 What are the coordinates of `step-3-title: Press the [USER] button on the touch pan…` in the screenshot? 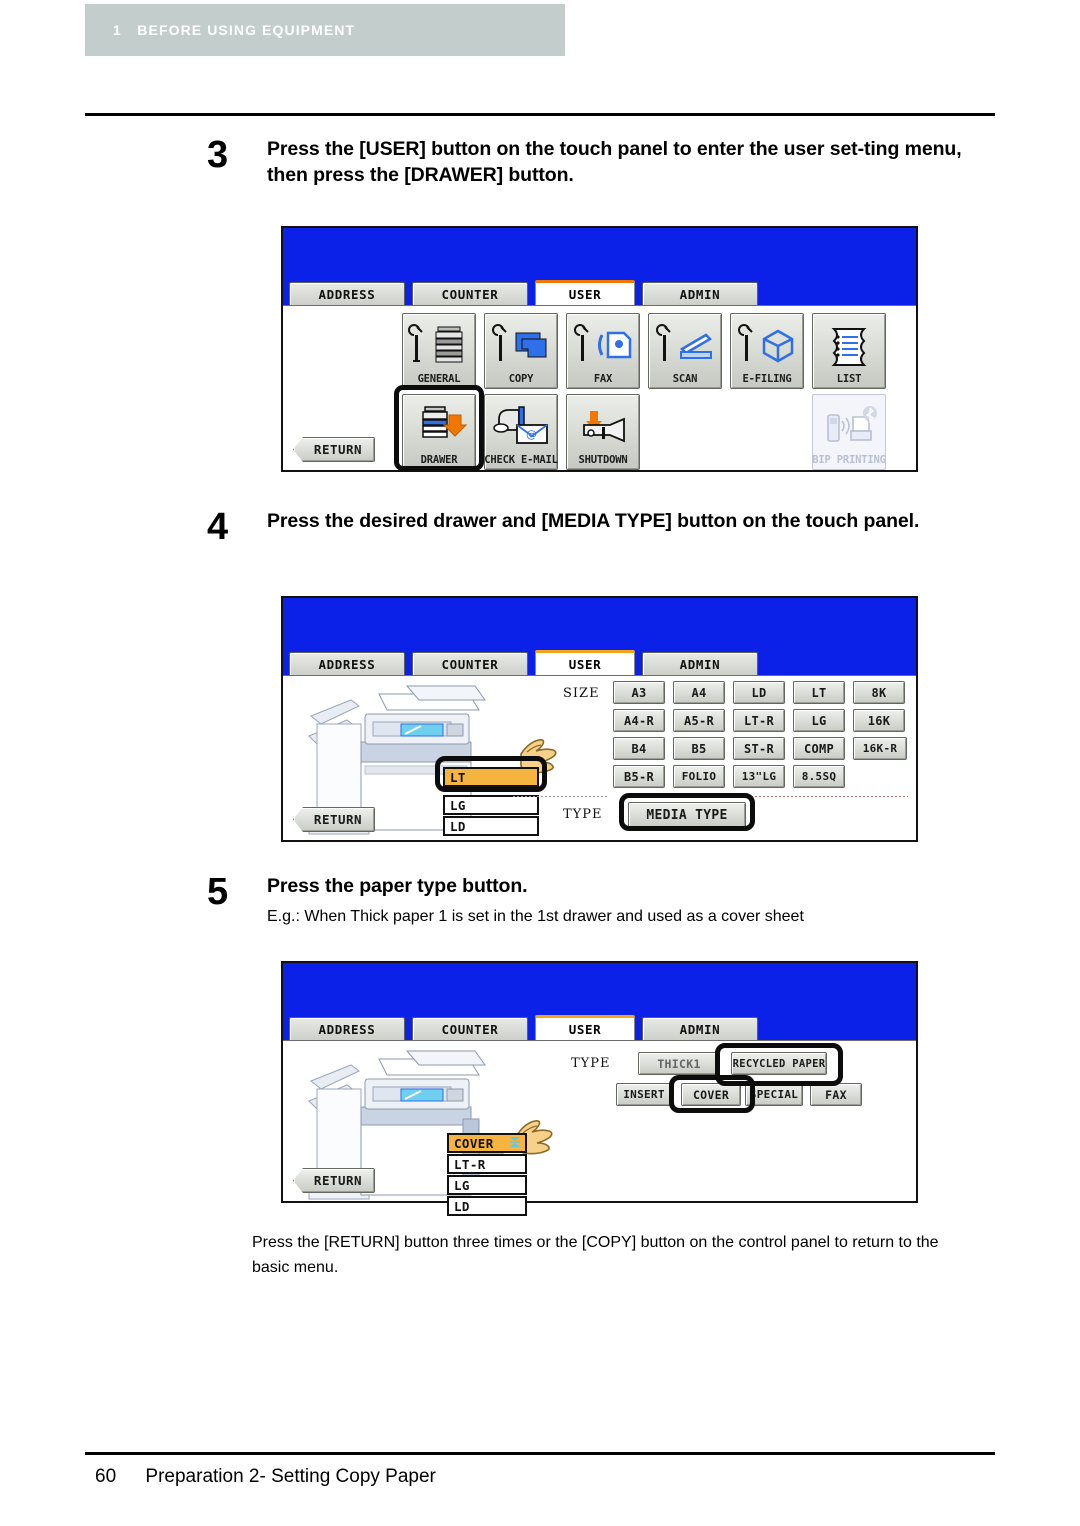 It's located at (614, 162).